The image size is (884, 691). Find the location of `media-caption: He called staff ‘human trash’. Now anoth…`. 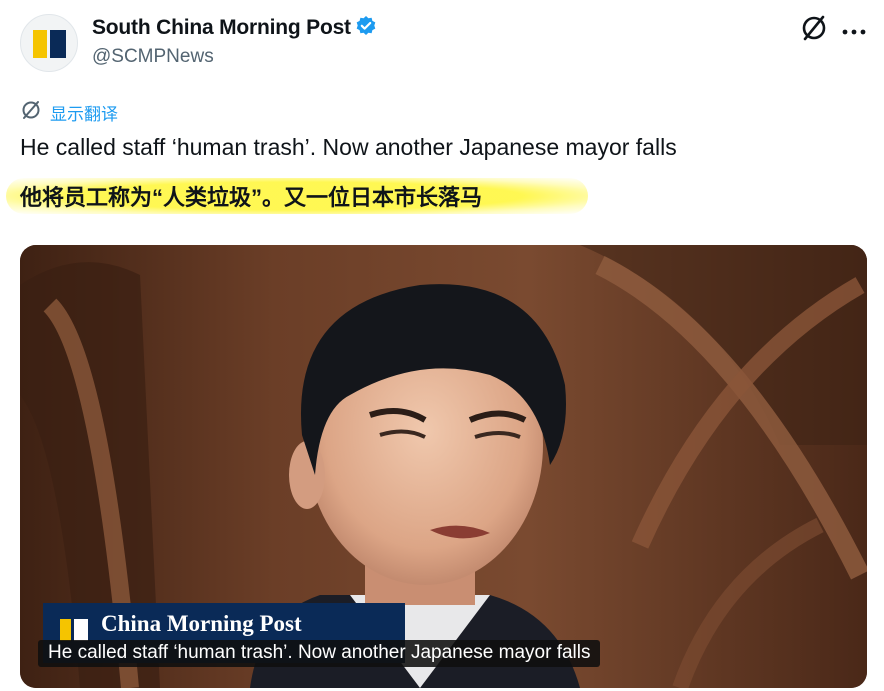

media-caption: He called staff ‘human trash’. Now anoth… is located at coordinates (319, 653).